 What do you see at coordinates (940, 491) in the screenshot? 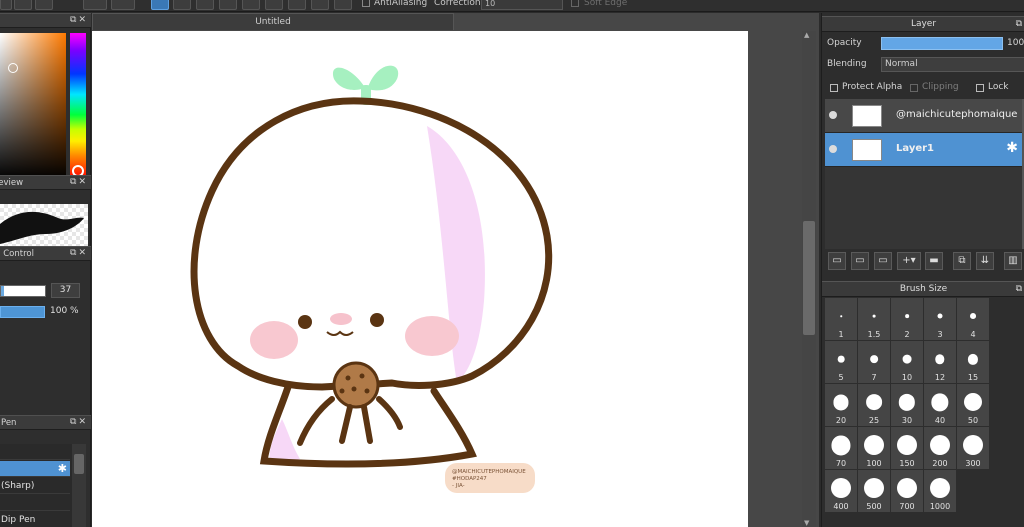
I see `brush-size-cell: 1000` at bounding box center [940, 491].